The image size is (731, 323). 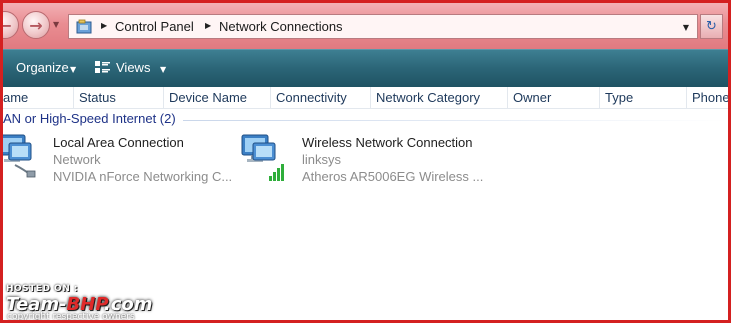 I want to click on forward-arrow-icon: →, so click(x=36, y=25).